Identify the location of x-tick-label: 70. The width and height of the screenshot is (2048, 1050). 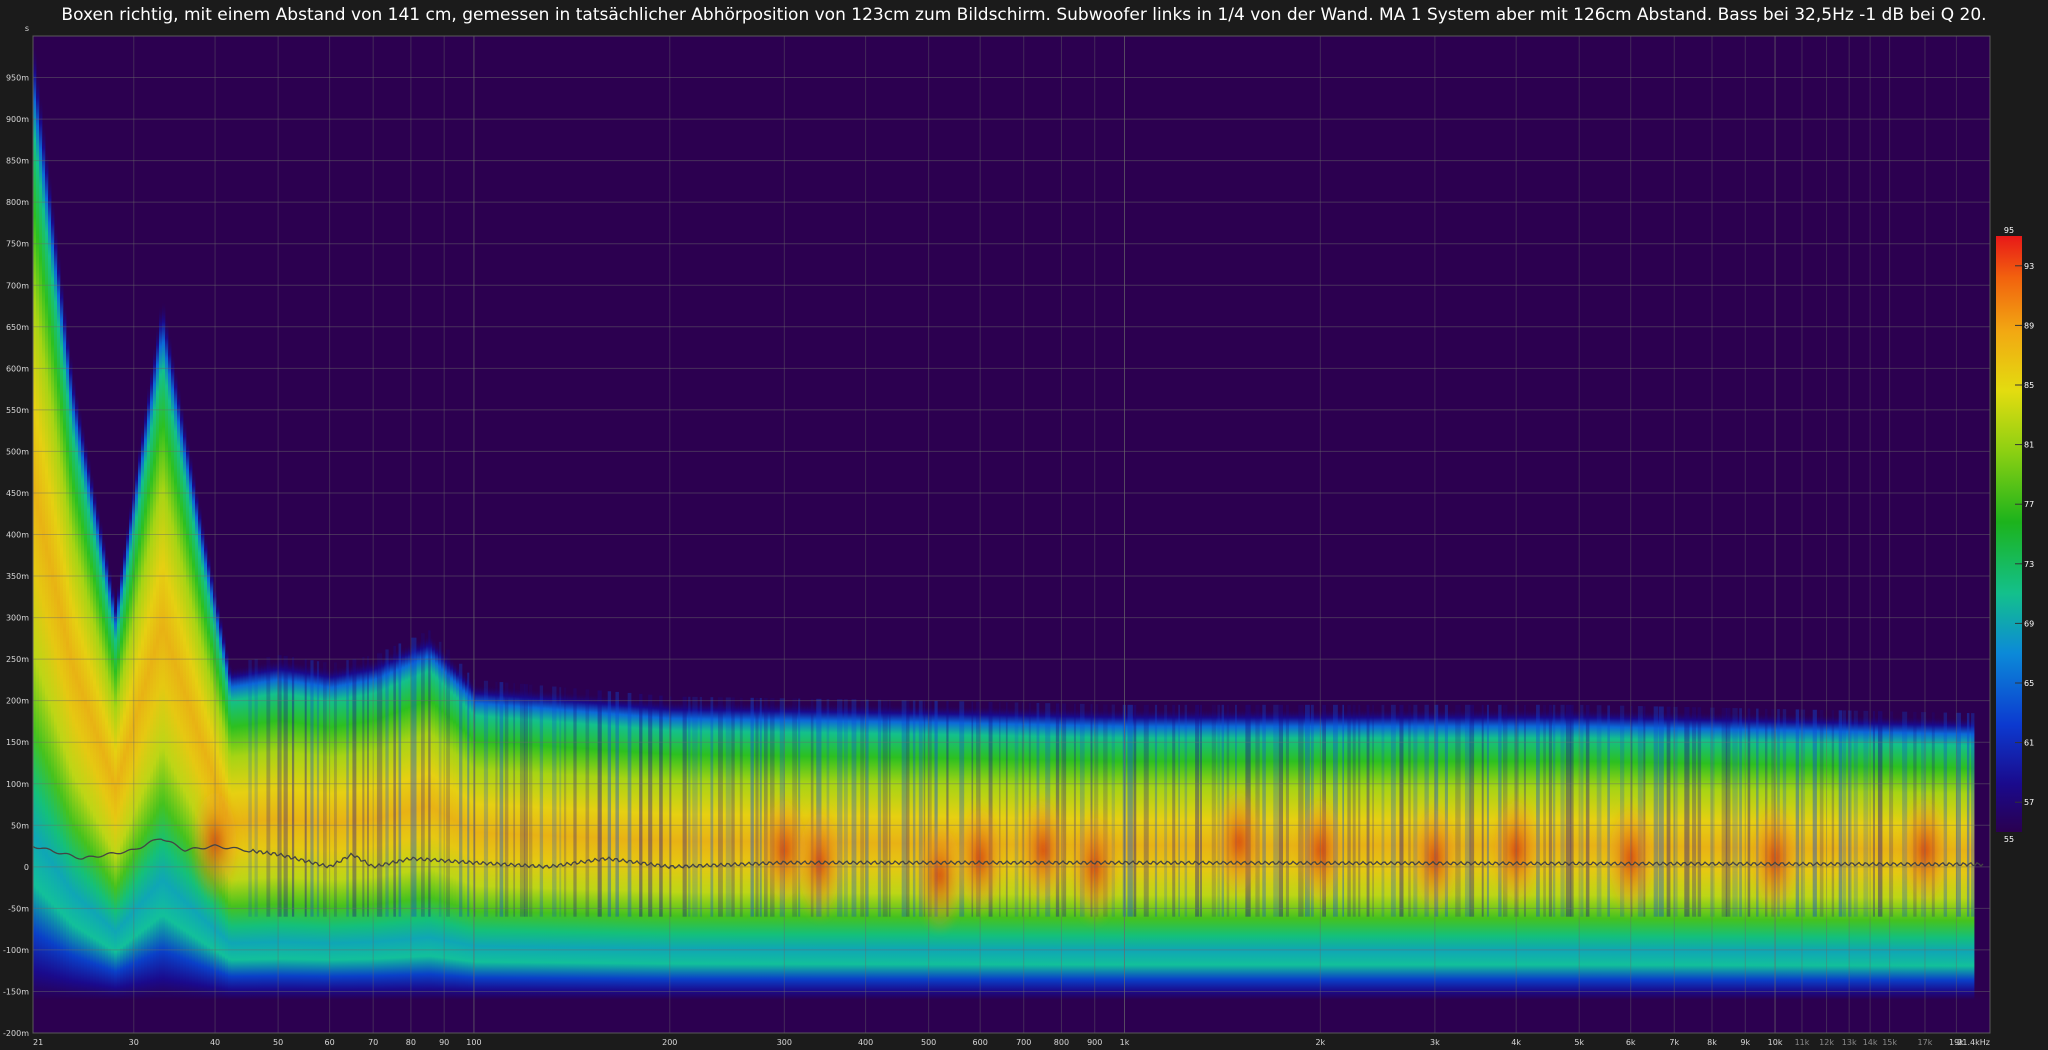
(373, 1042).